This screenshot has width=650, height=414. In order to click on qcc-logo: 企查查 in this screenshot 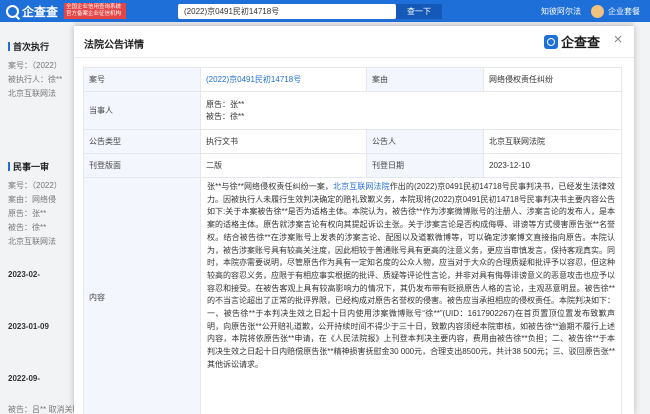, I will do `click(32, 11)`.